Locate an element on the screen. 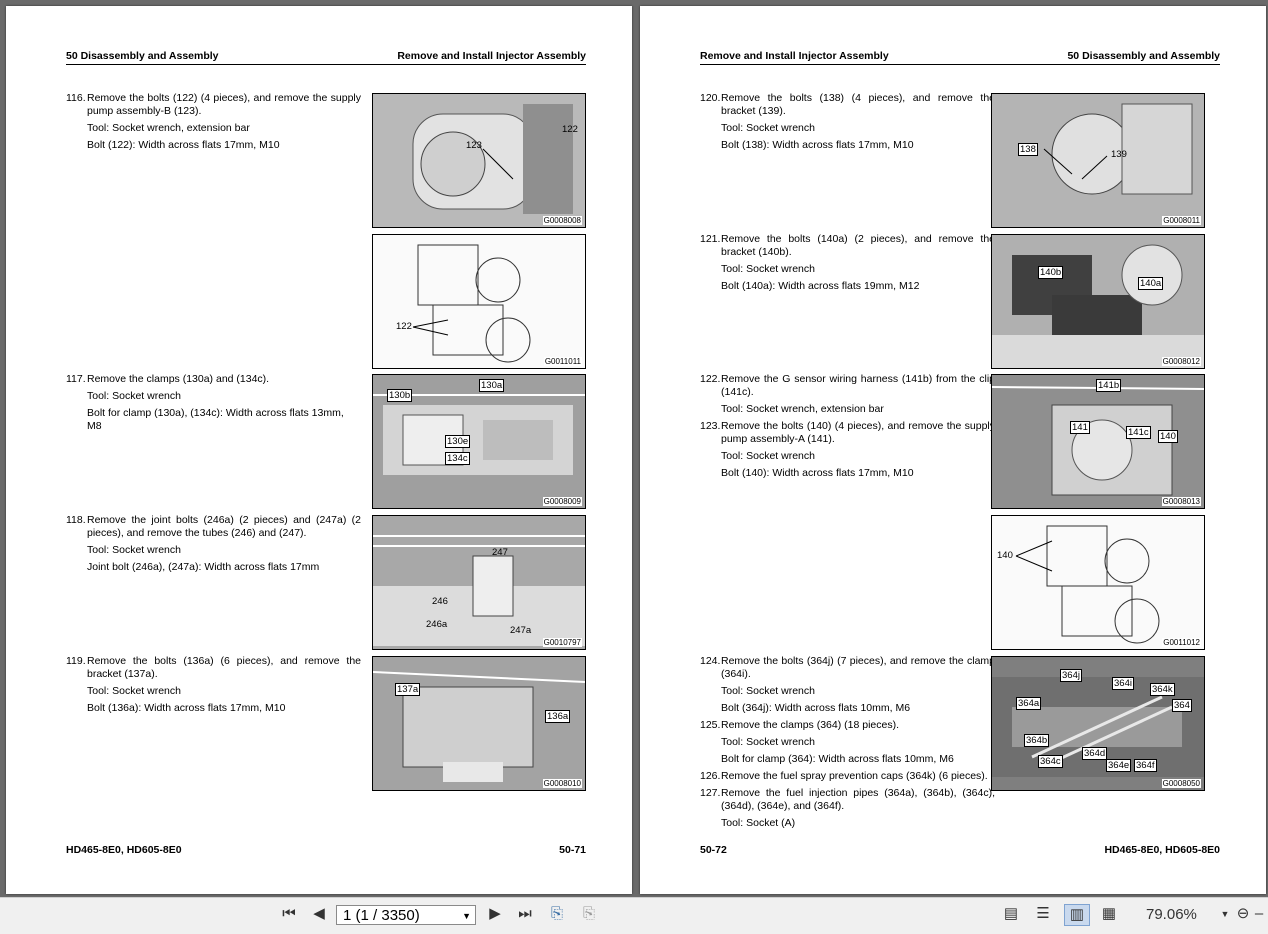 The height and width of the screenshot is (934, 1268). figure-code: G0011012 is located at coordinates (1181, 642).